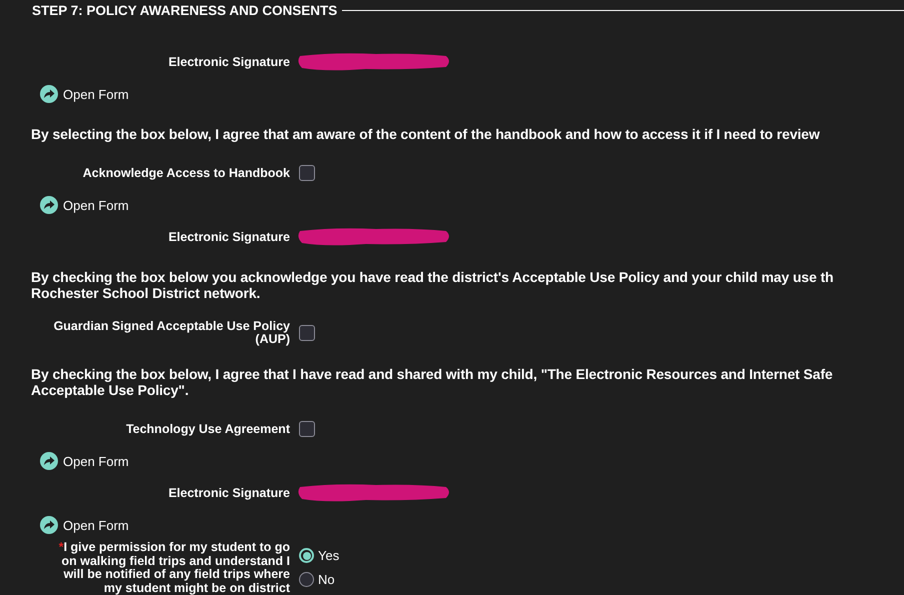  Describe the element at coordinates (319, 555) in the screenshot. I see `radio-option: Yes` at that location.